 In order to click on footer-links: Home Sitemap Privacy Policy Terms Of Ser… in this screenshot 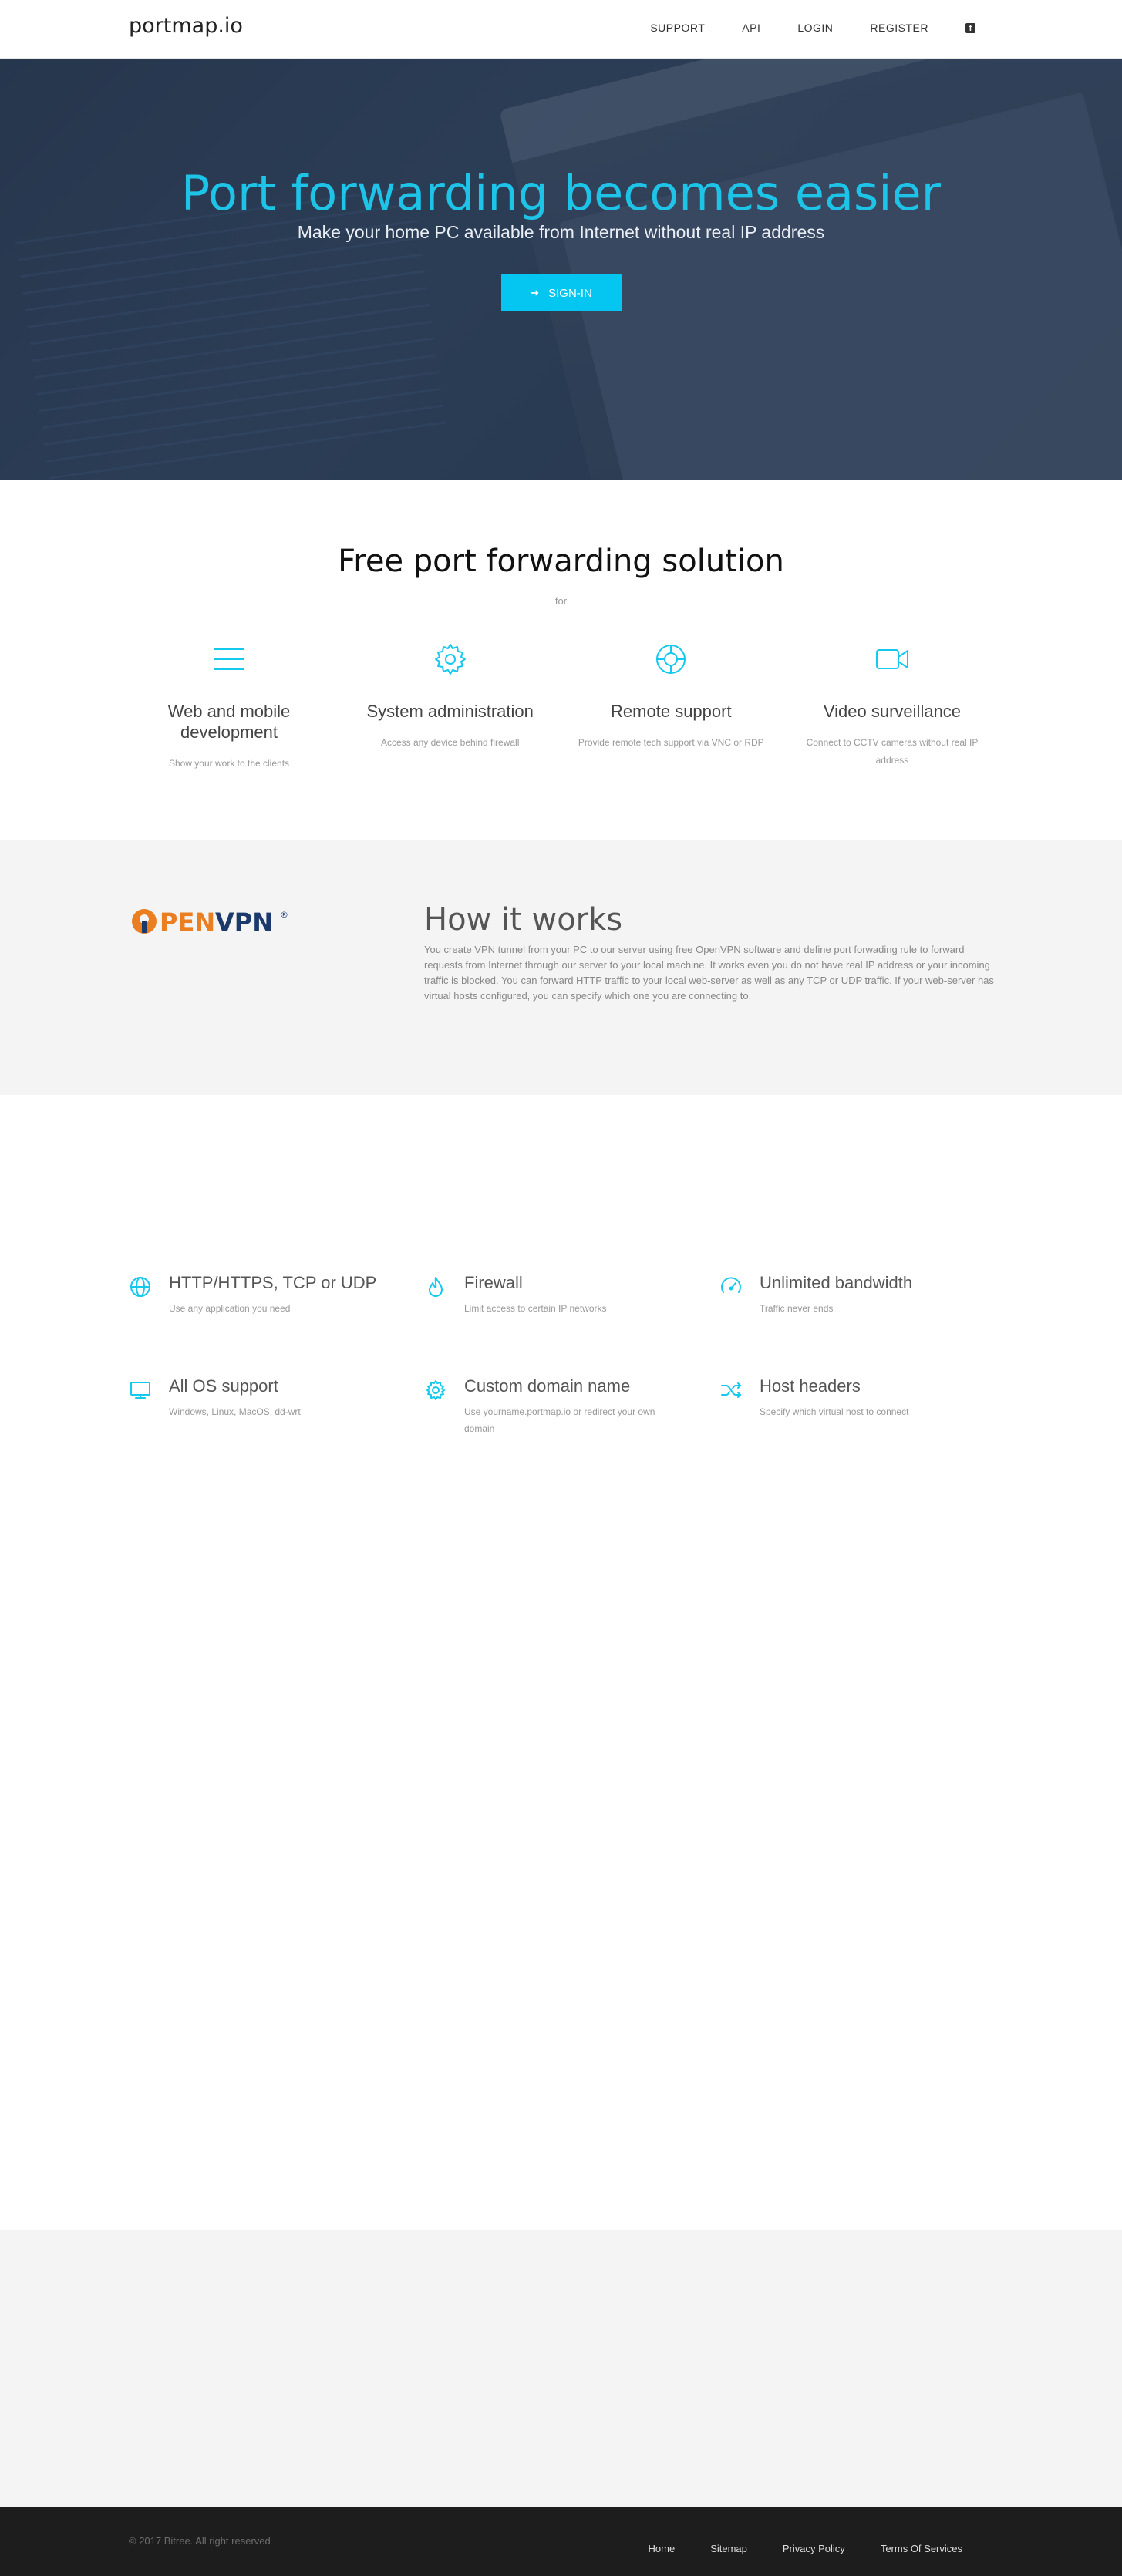, I will do `click(806, 2548)`.